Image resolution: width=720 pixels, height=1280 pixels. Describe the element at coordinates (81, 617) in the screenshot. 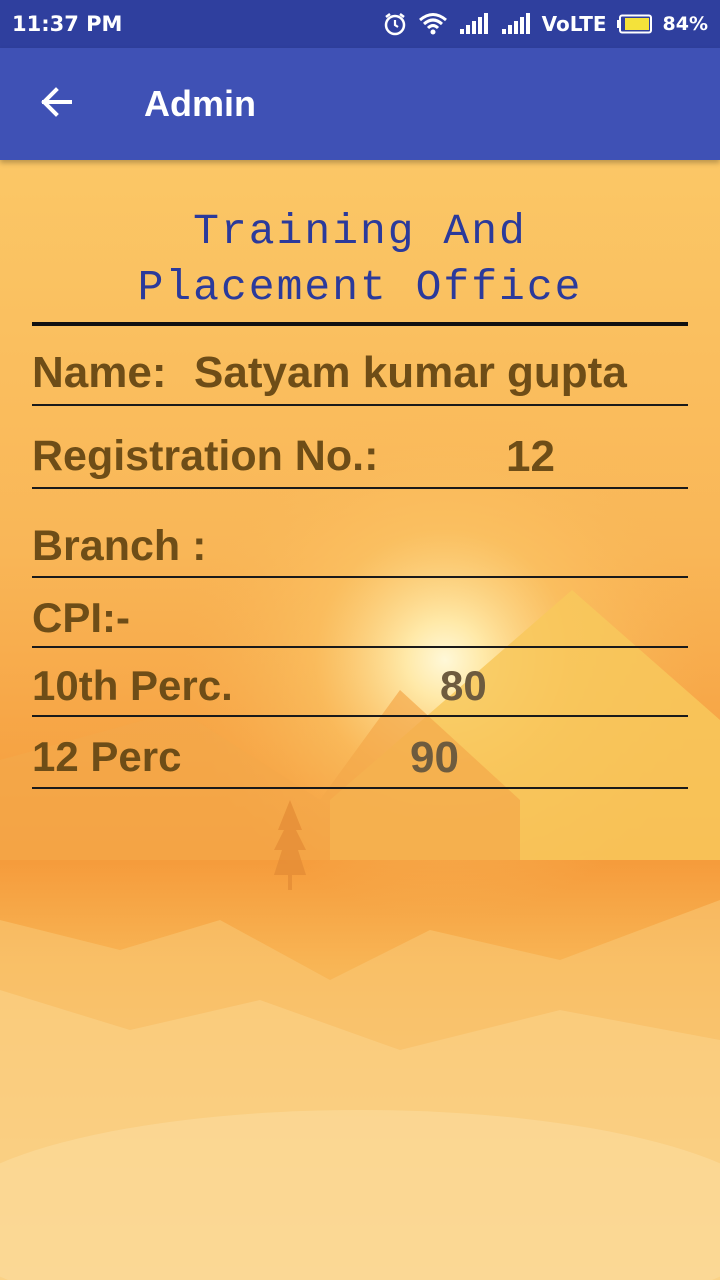

I see `cpi-label: CPI:-` at that location.